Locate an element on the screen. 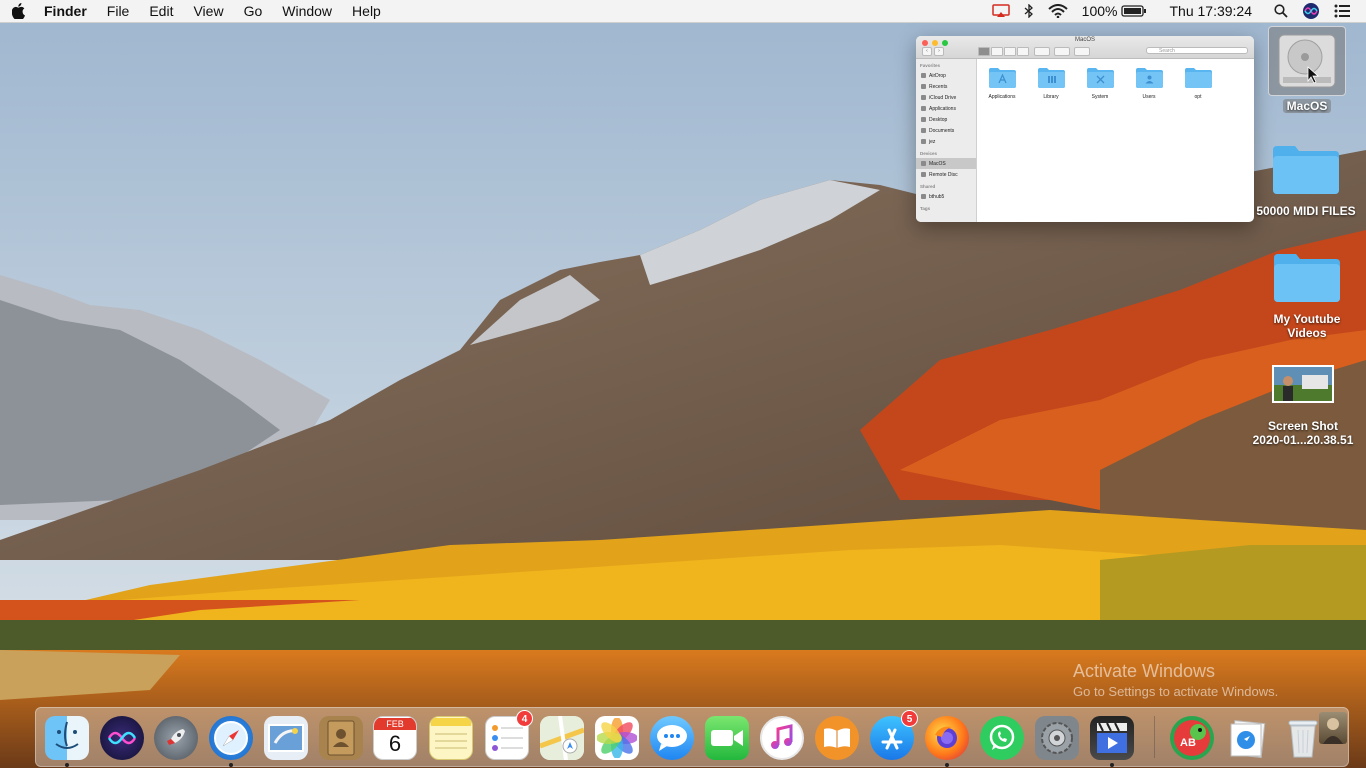 The width and height of the screenshot is (1366, 768). folder-item-library: Library is located at coordinates (1051, 83).